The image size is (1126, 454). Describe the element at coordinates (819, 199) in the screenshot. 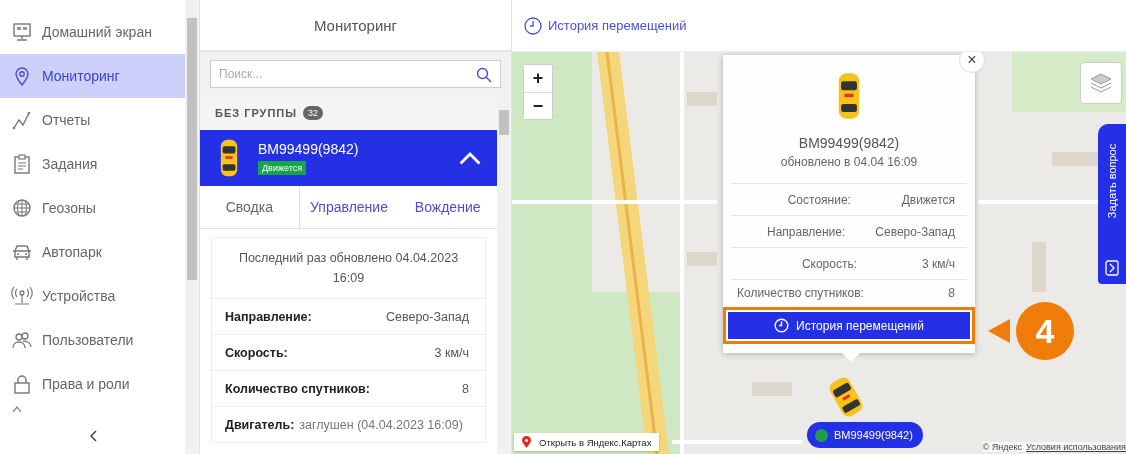

I see `popup-field-label: Состояние:` at that location.